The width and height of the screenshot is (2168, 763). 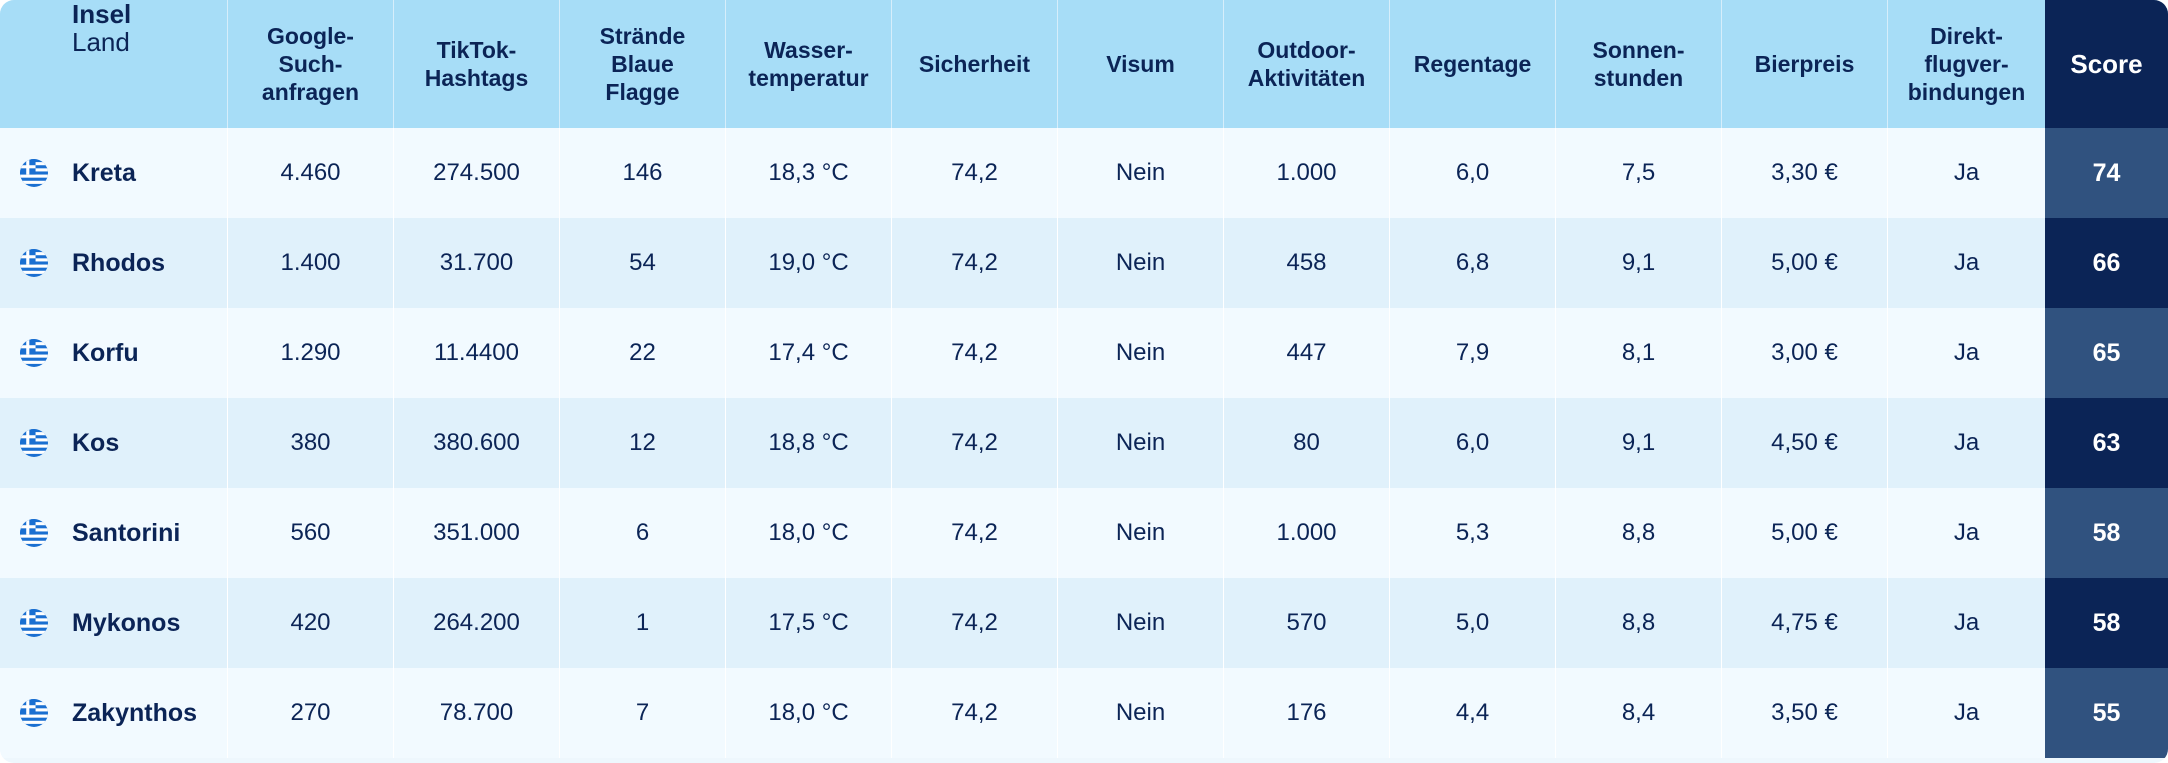 I want to click on header-rain-days: Regentage, so click(x=1472, y=64).